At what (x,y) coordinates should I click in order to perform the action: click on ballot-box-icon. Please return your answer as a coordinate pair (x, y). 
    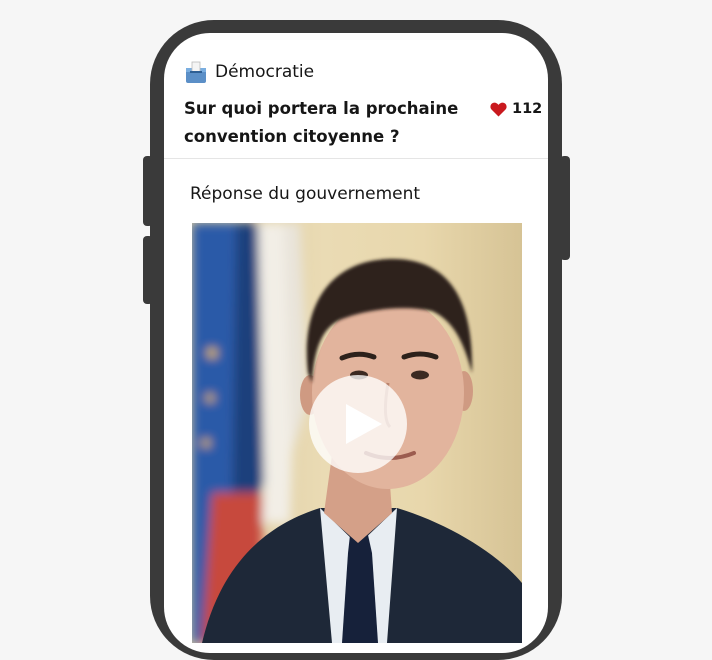
    Looking at the image, I should click on (196, 72).